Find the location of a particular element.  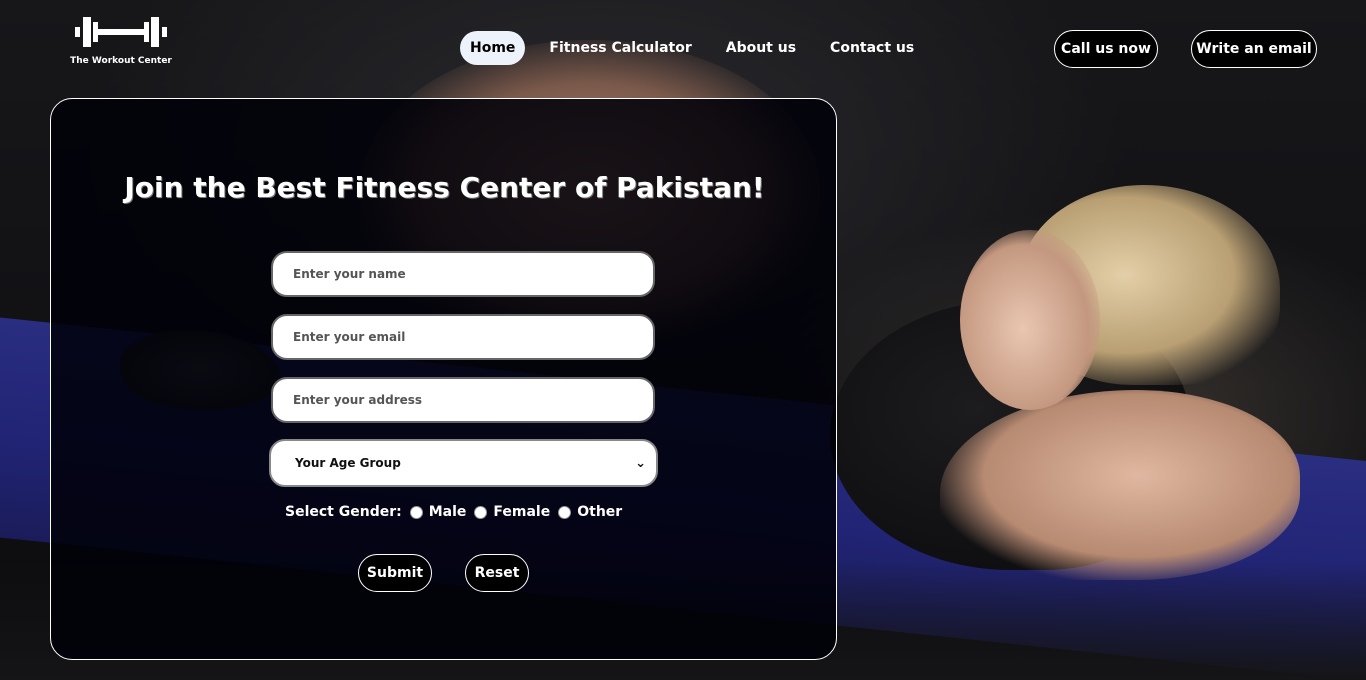

brand-logo: The Workout Center is located at coordinates (121, 40).